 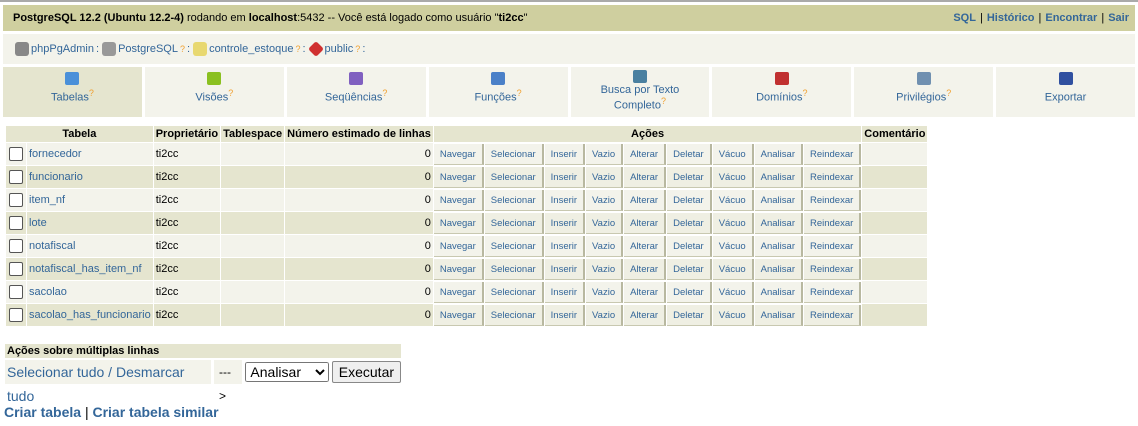 What do you see at coordinates (38, 223) in the screenshot?
I see `table-name-link: lote` at bounding box center [38, 223].